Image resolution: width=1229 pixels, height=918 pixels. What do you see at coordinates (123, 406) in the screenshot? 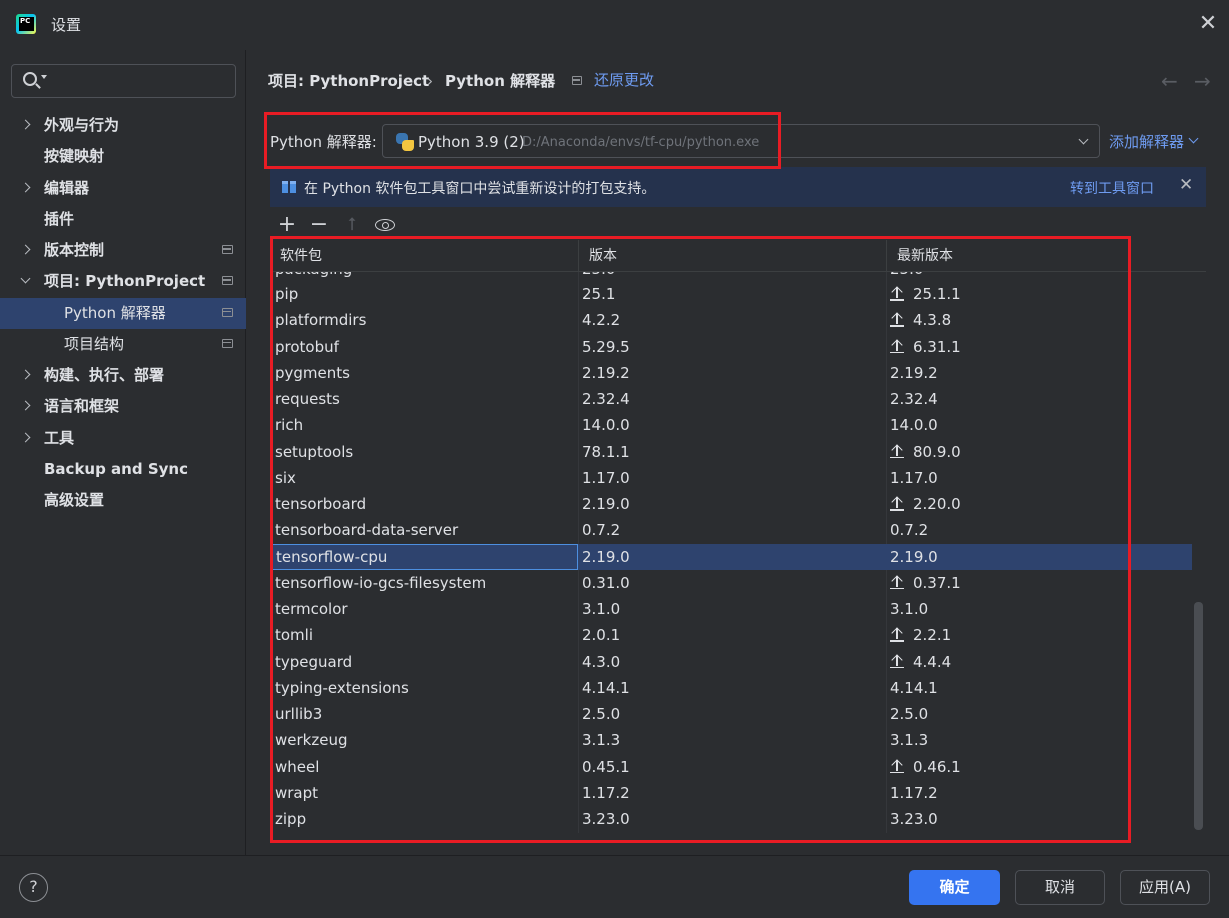
I see `sidebar-item-语言和框架: 语言和框架` at bounding box center [123, 406].